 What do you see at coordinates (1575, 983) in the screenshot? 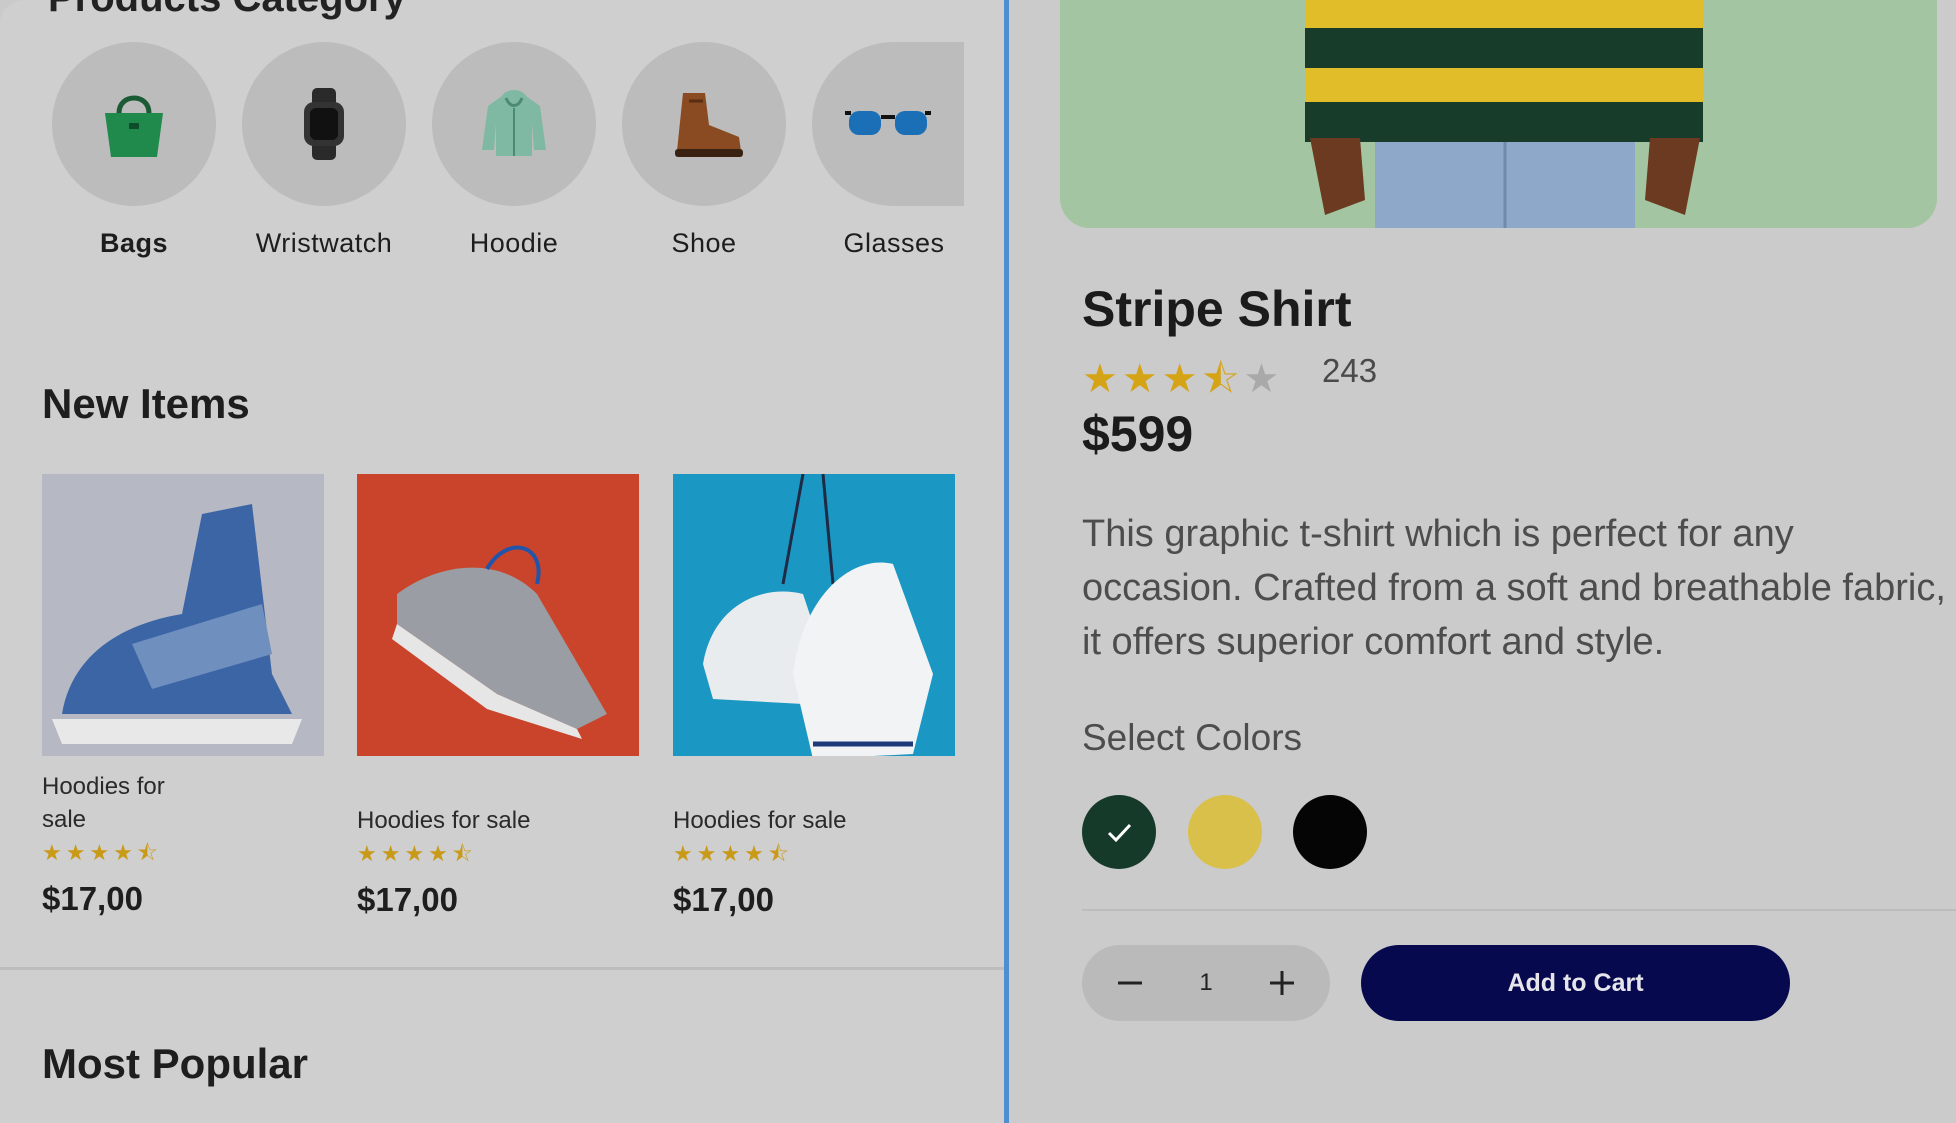
I see `add-to-cart-button: Add to Cart` at bounding box center [1575, 983].